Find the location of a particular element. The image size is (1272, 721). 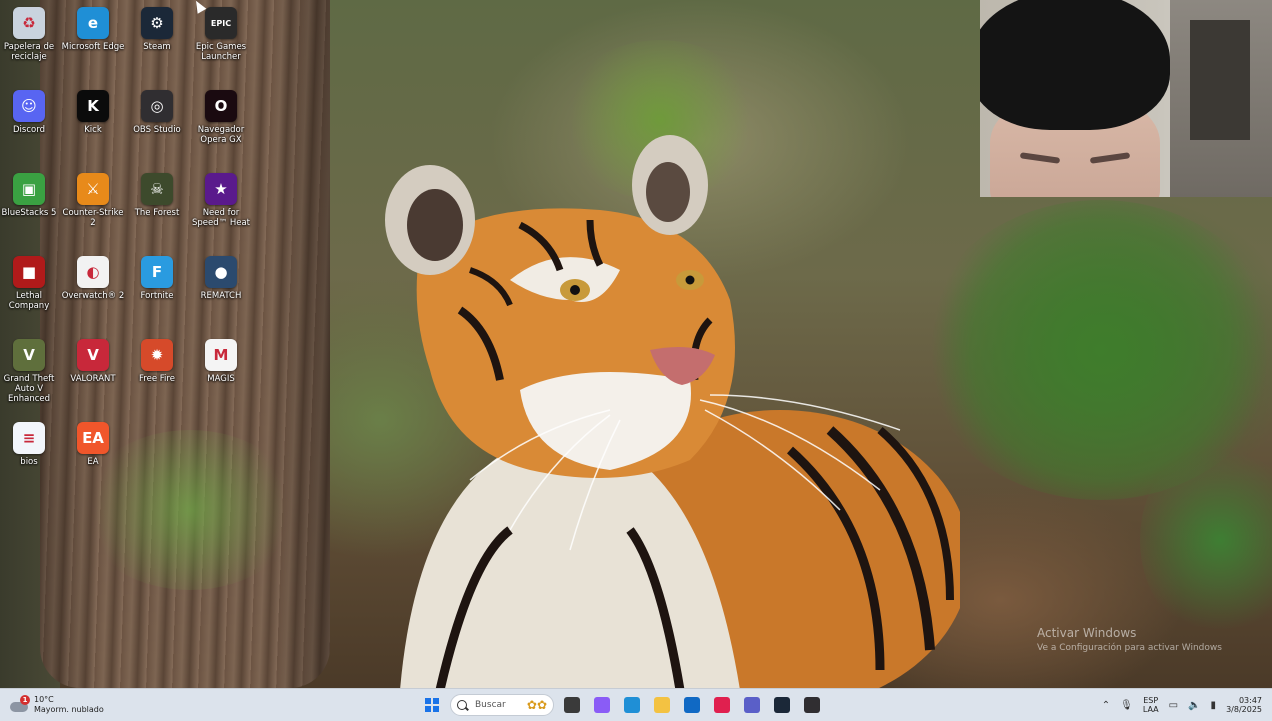

desktop-icon-cs2: ⚔ Counter-Strike 2 is located at coordinates (93, 209).